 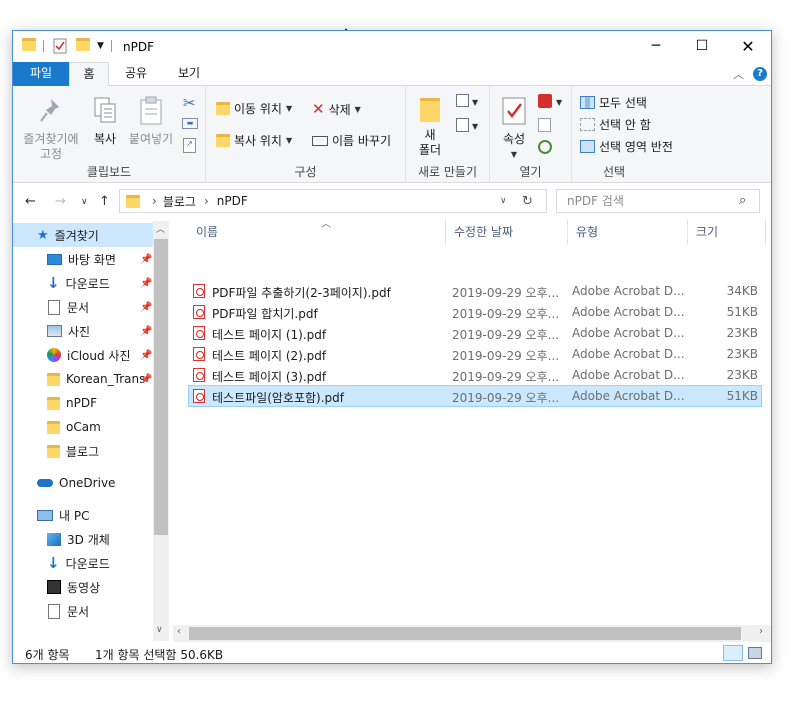 I want to click on new-folder-quick-icon, so click(x=83, y=44).